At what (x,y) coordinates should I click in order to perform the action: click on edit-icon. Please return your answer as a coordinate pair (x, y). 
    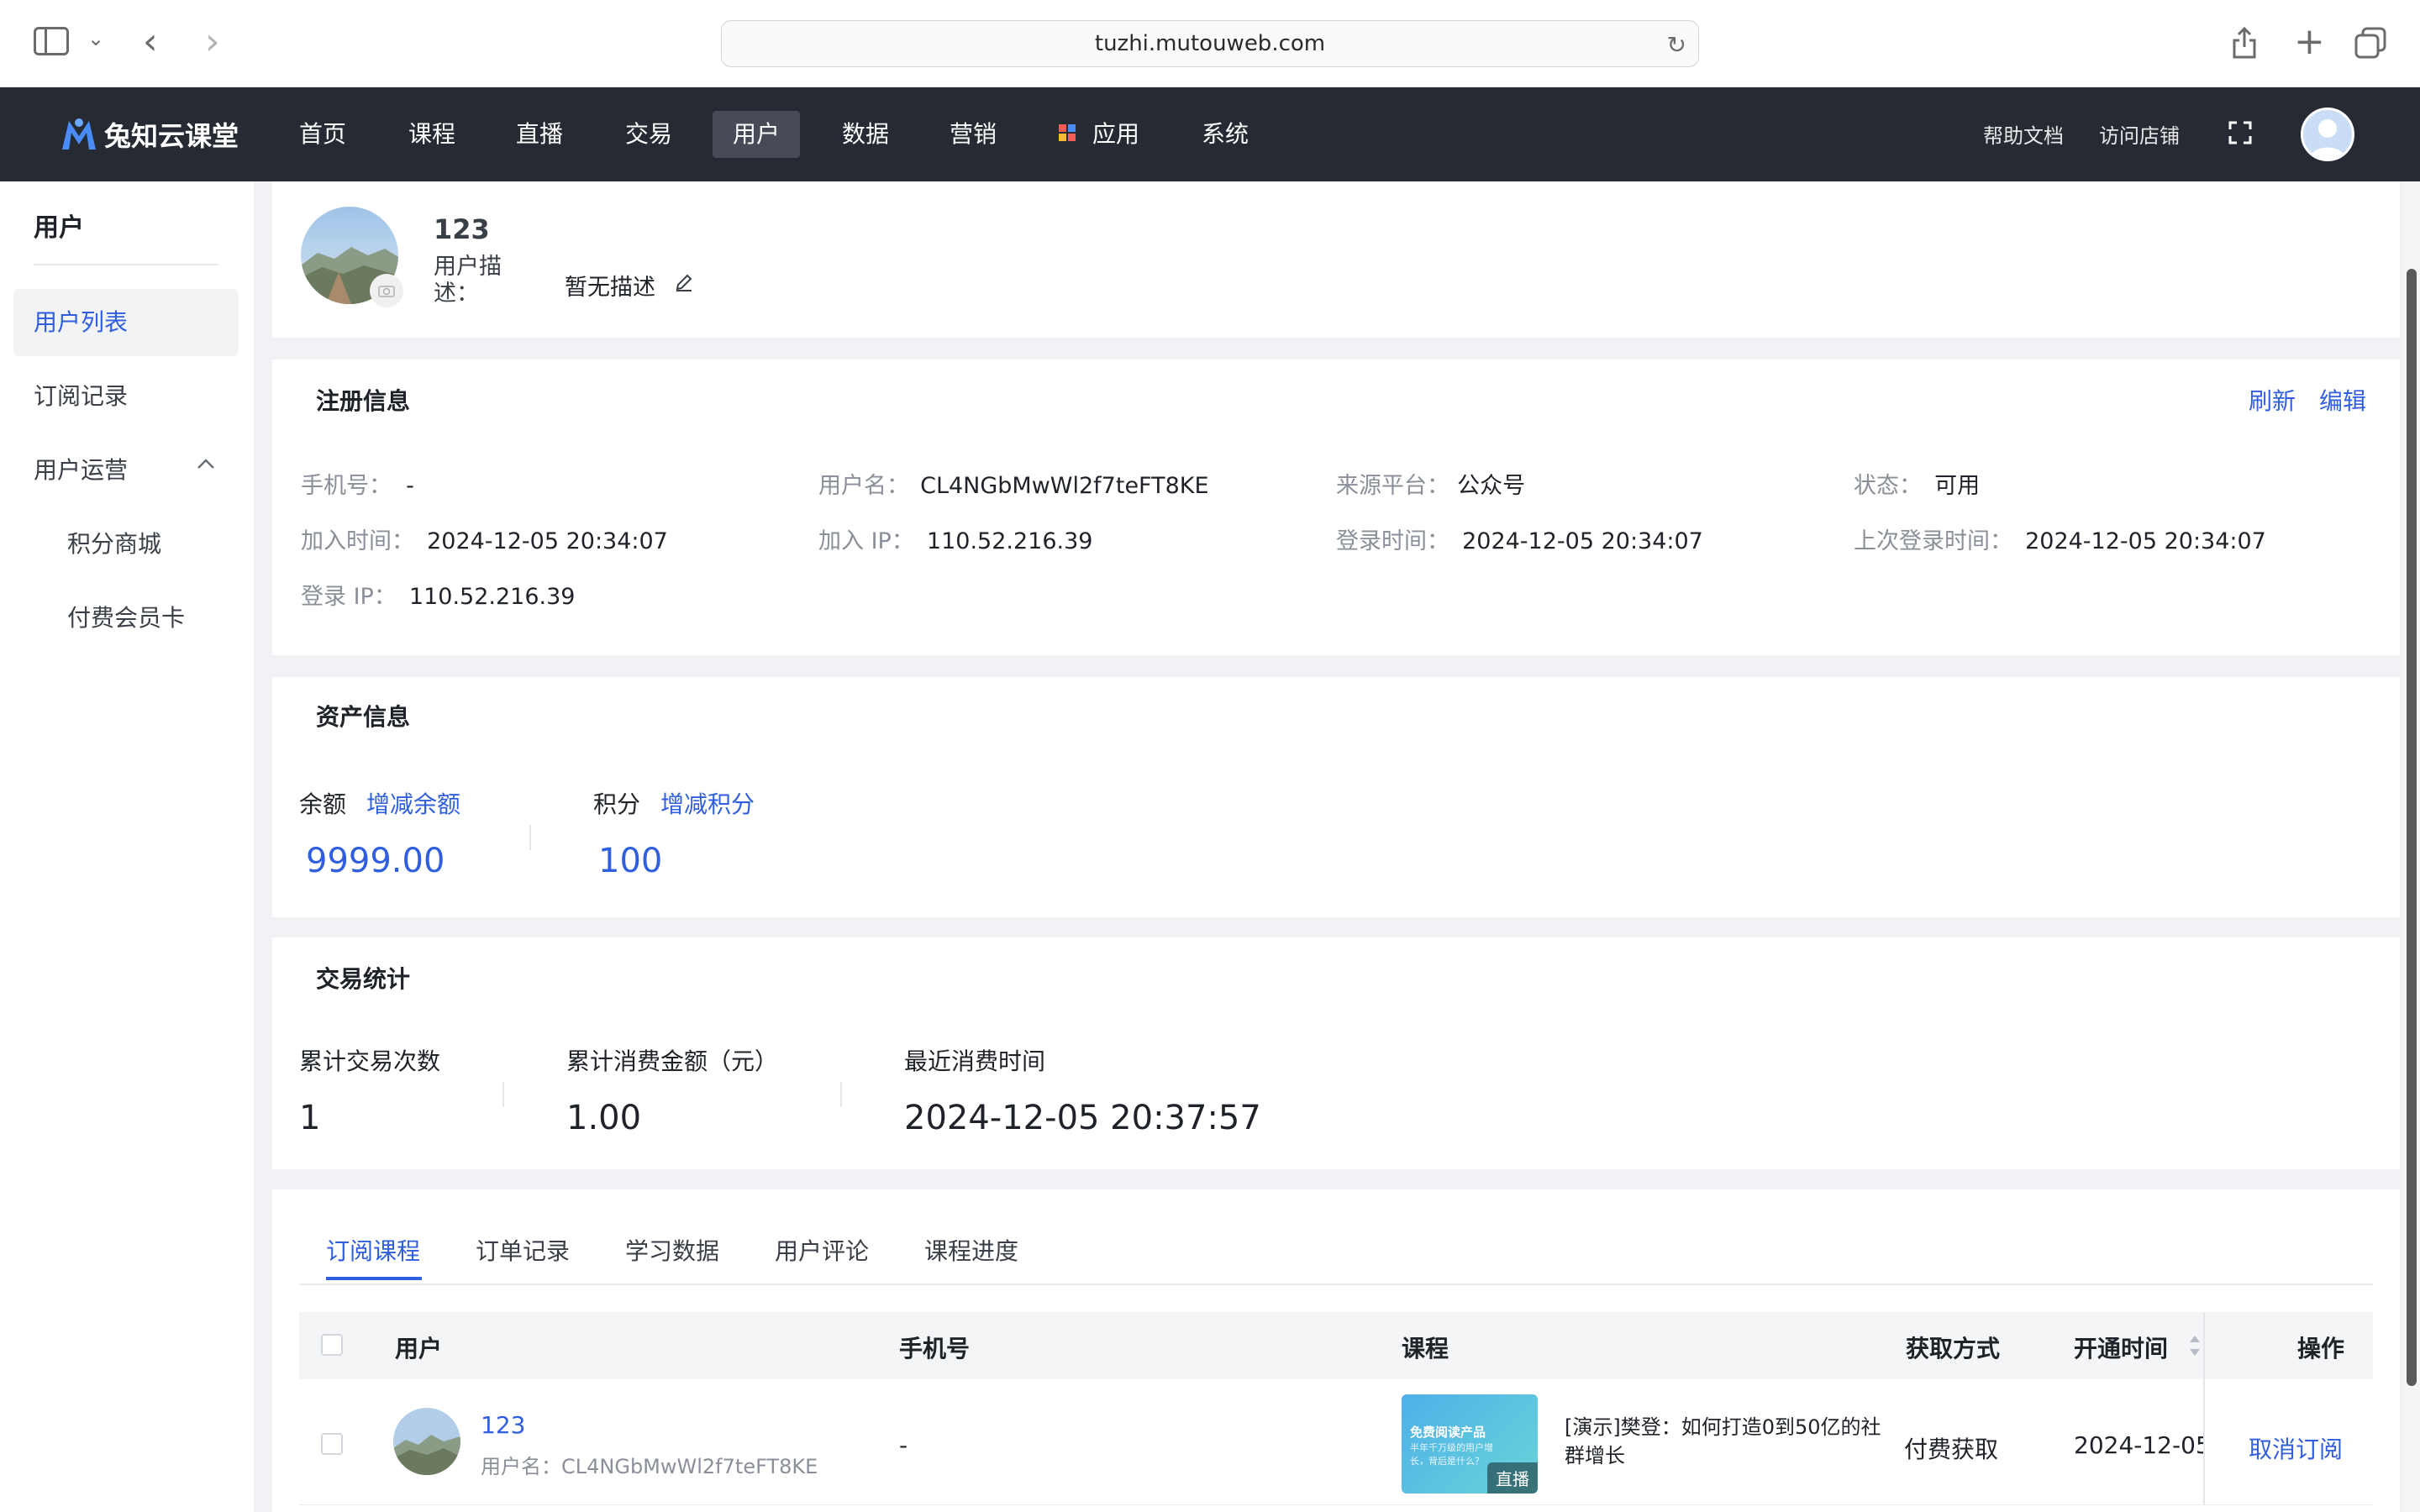
    Looking at the image, I should click on (684, 284).